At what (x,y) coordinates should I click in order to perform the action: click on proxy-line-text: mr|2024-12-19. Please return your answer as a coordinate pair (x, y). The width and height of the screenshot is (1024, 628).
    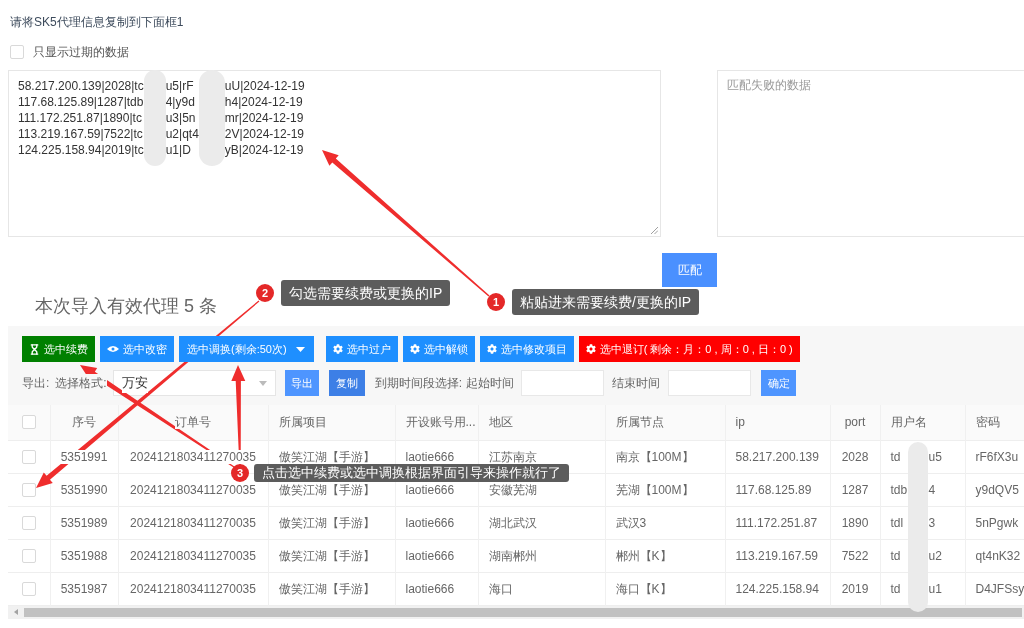
    Looking at the image, I should click on (264, 118).